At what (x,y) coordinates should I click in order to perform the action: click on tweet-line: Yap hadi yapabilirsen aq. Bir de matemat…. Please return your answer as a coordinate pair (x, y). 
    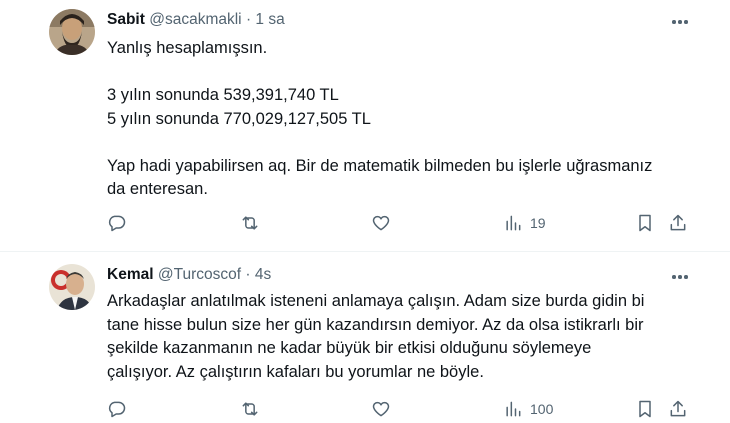
    Looking at the image, I should click on (380, 165).